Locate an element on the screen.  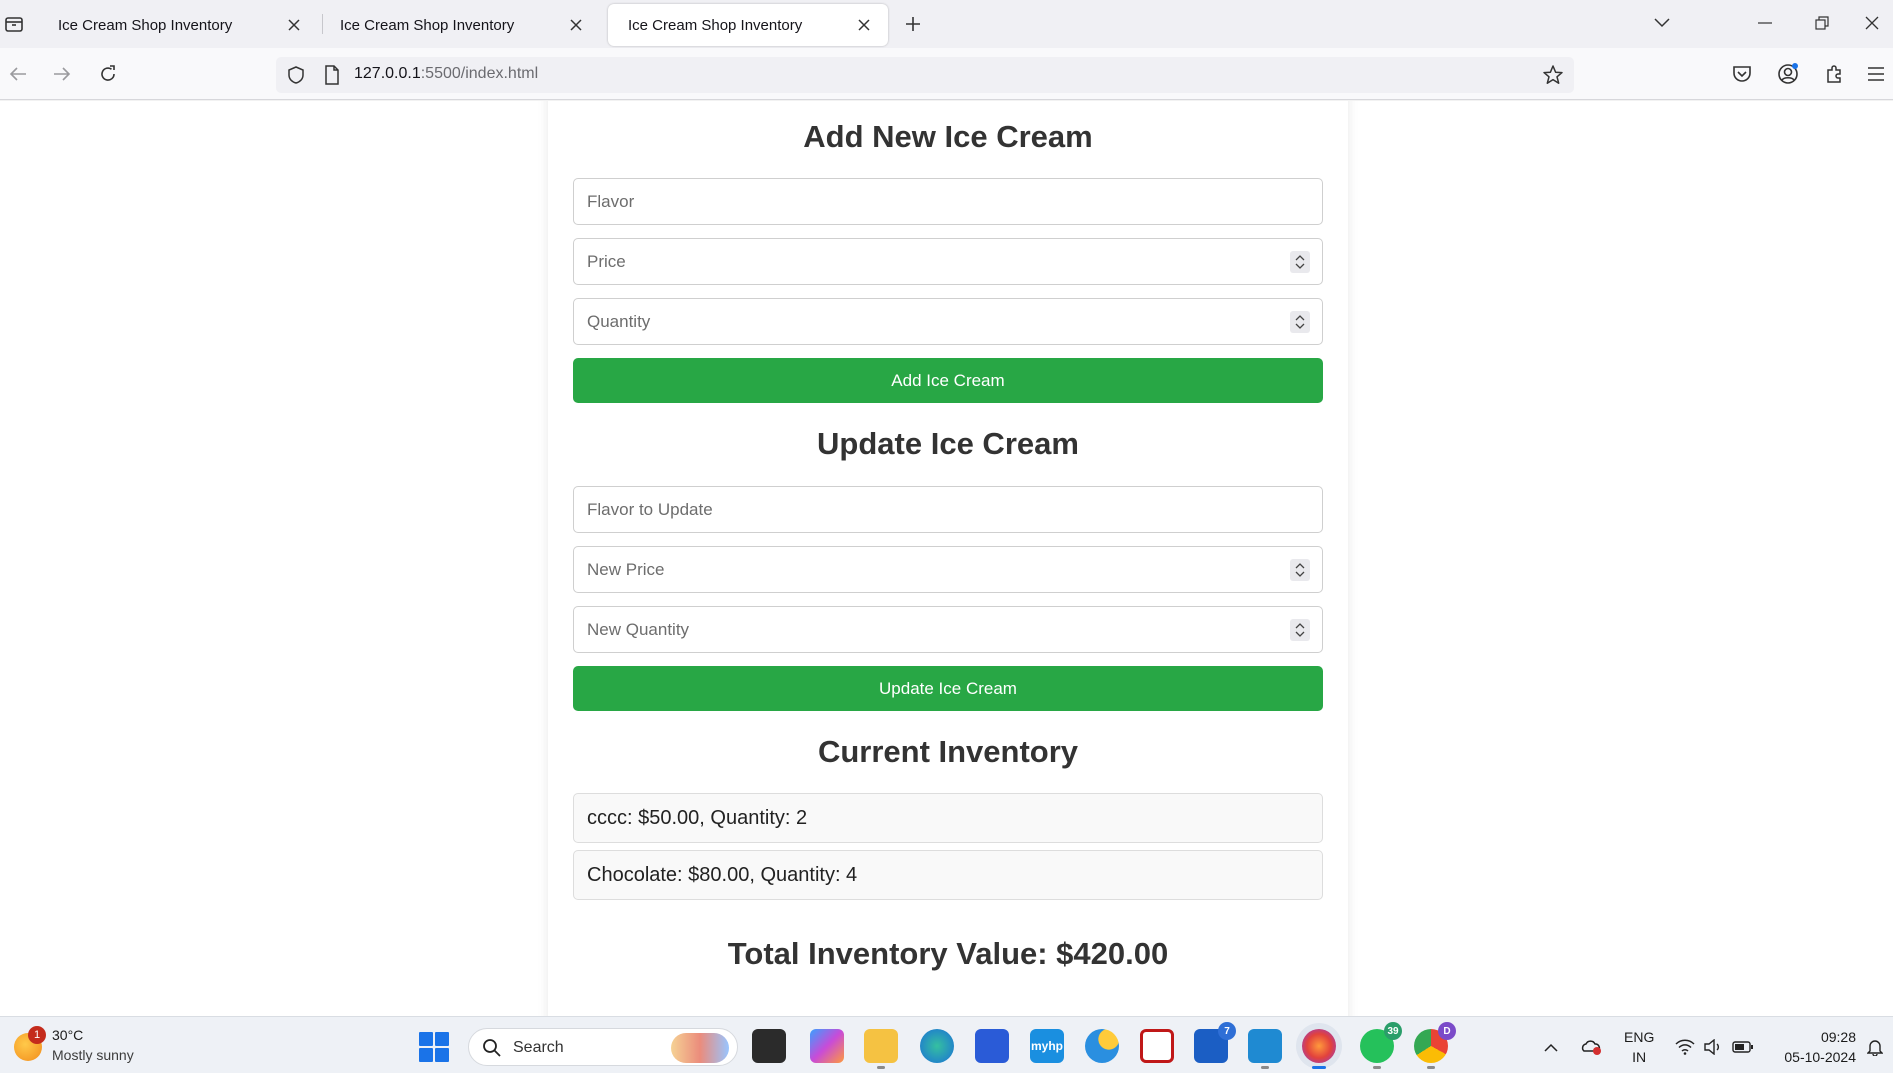
minimize-icon is located at coordinates (1765, 23).